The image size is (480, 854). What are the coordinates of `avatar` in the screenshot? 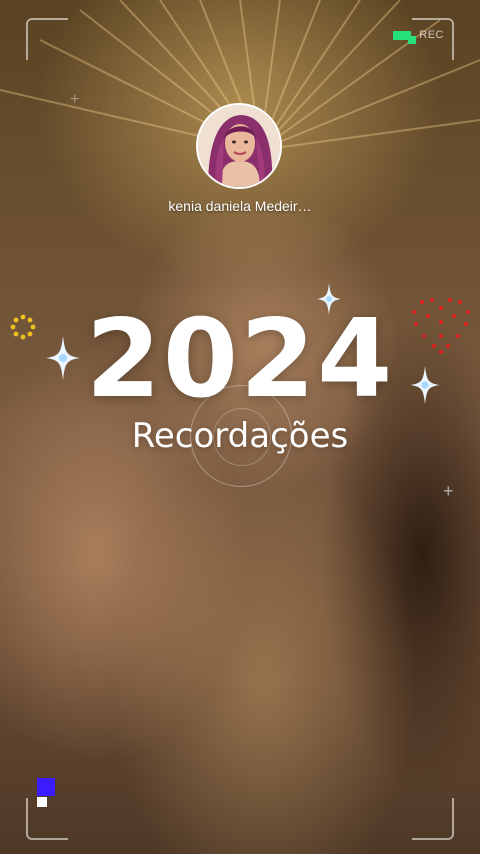 It's located at (239, 146).